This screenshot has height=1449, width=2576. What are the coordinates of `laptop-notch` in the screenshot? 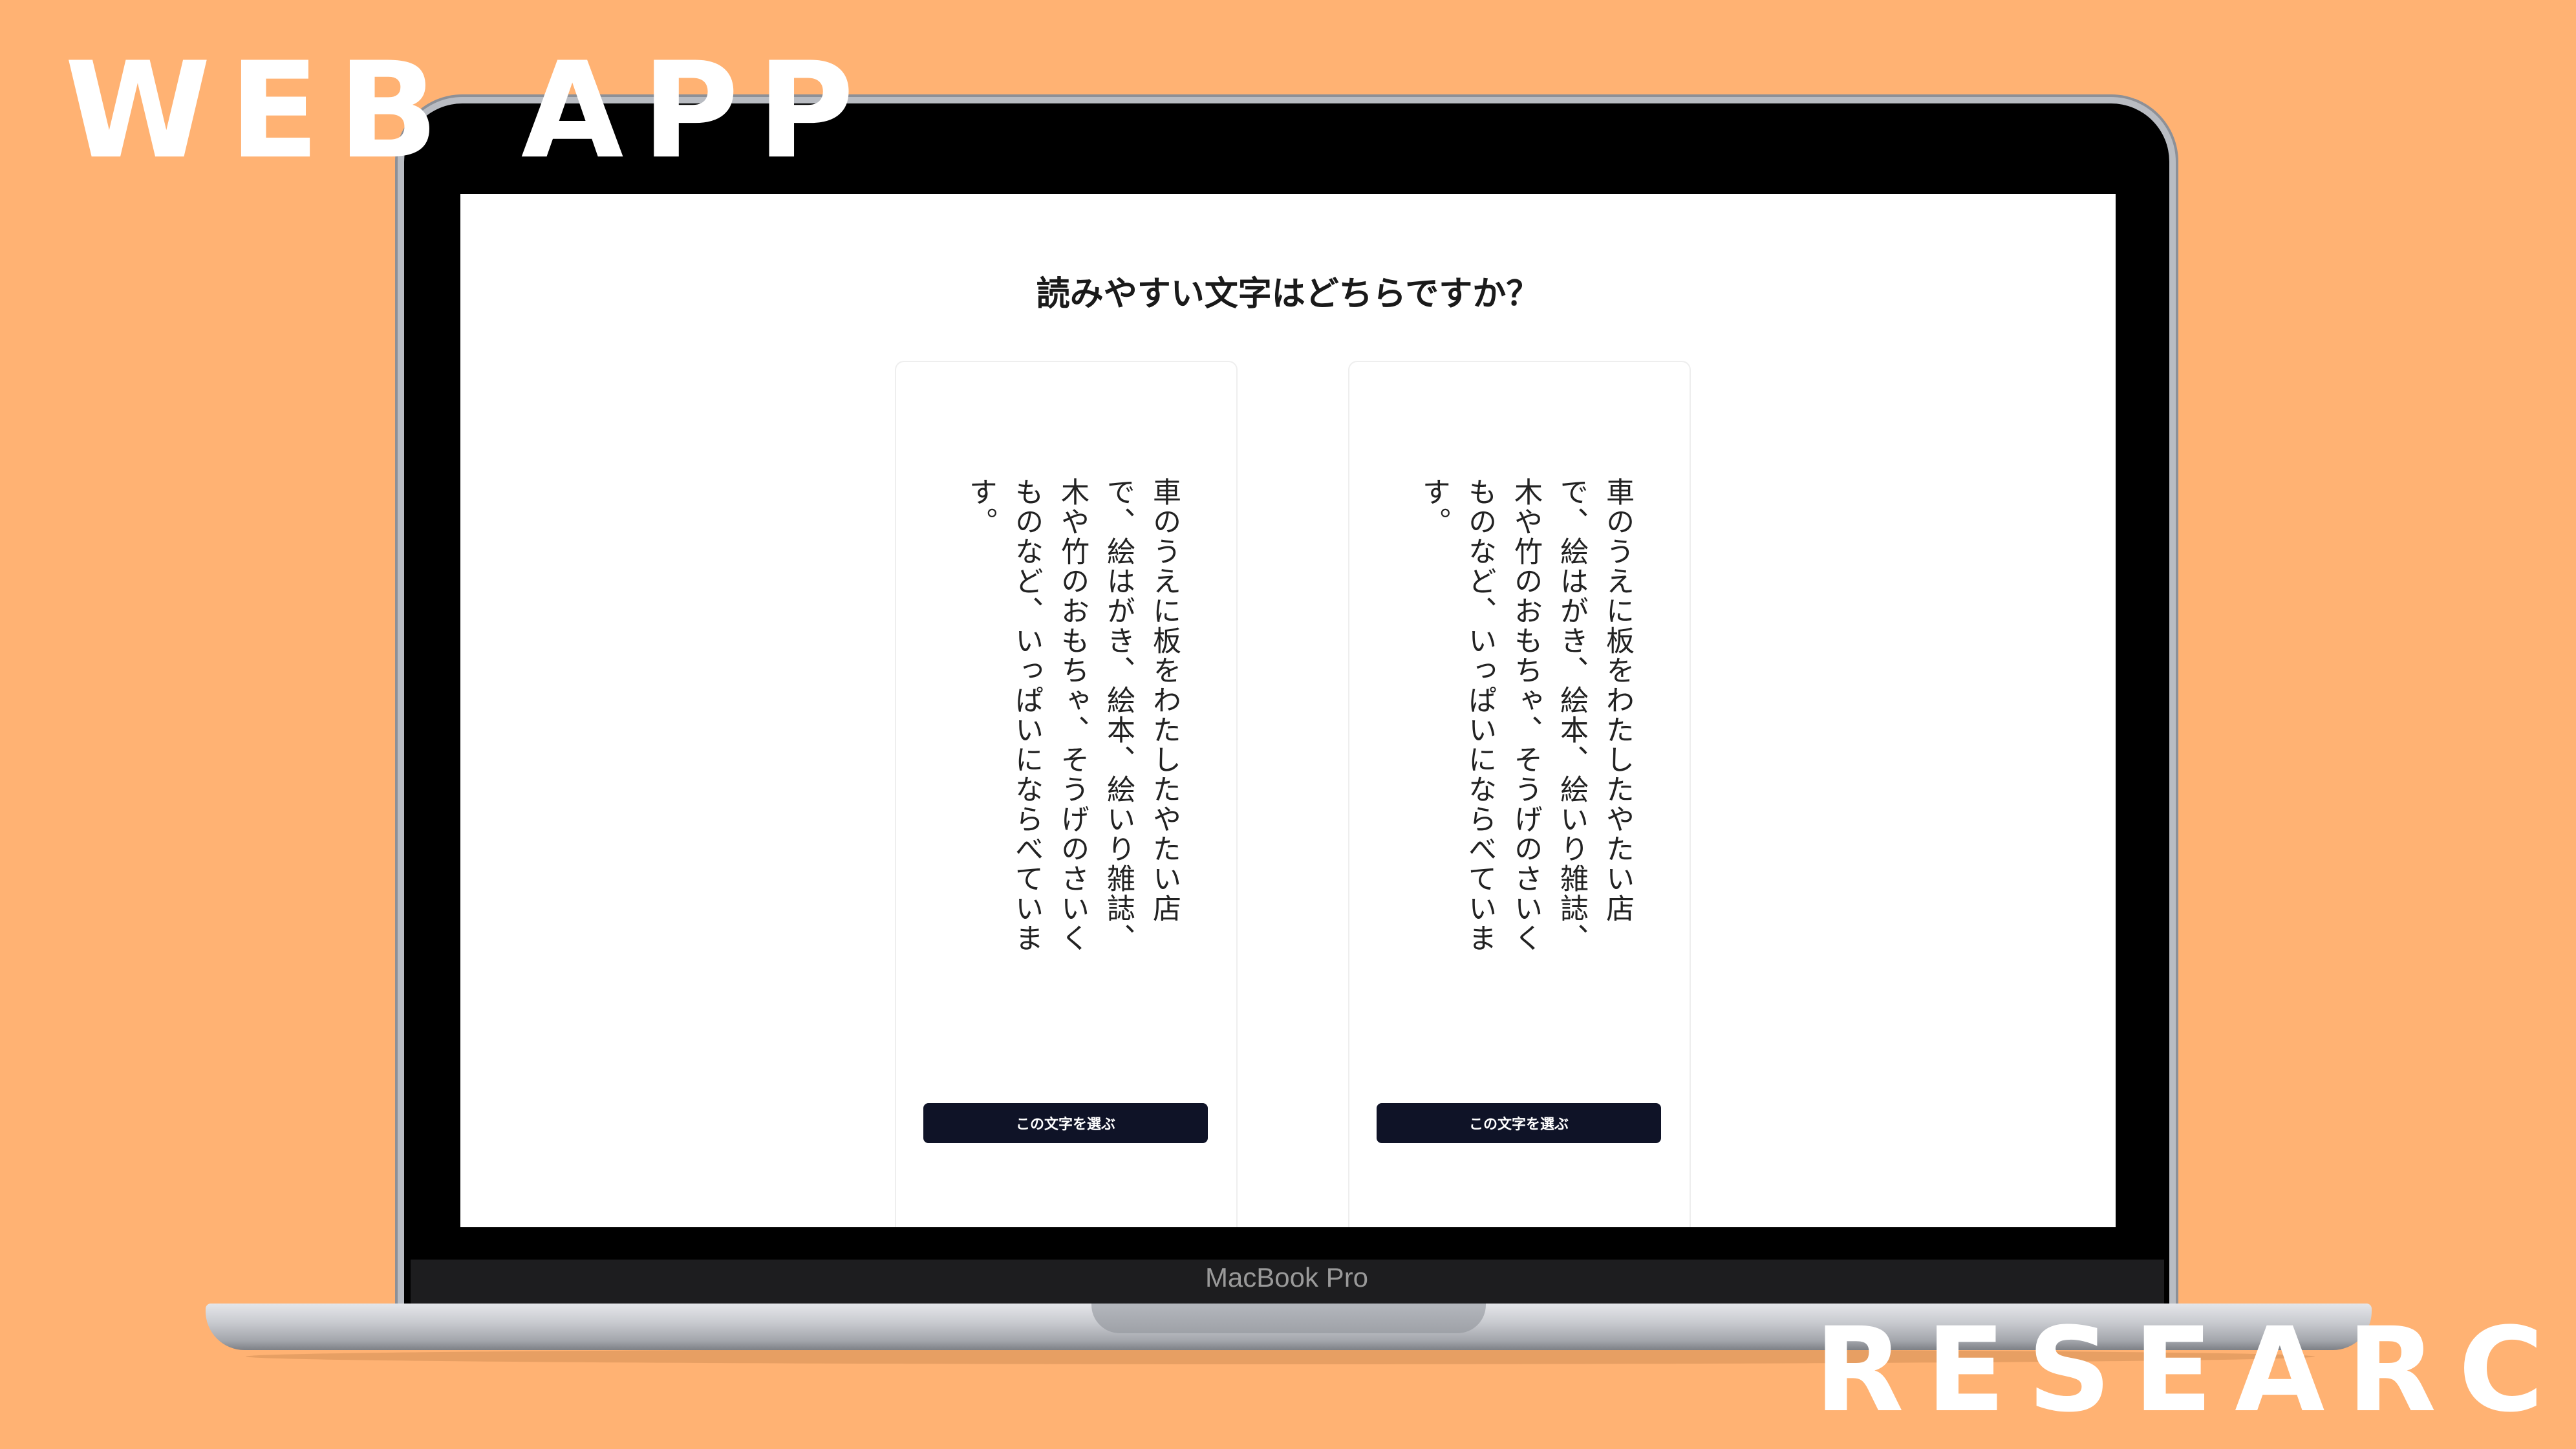 It's located at (1288, 1318).